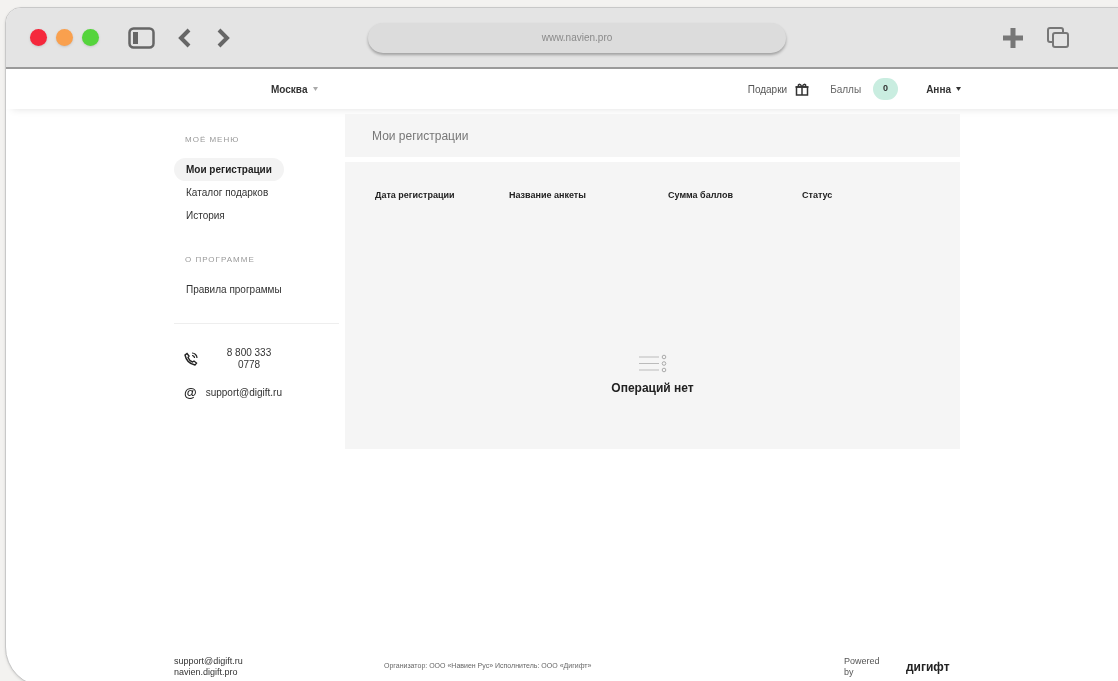 This screenshot has width=1118, height=681. Describe the element at coordinates (548, 195) in the screenshot. I see `column-header: Название анкеты` at that location.